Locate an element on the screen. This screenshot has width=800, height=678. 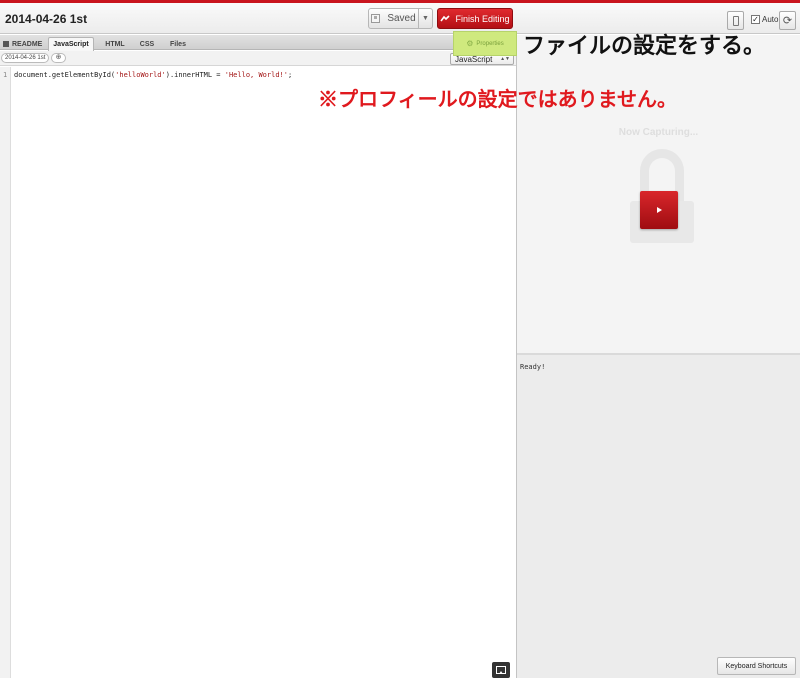
play-button is located at coordinates (659, 210).